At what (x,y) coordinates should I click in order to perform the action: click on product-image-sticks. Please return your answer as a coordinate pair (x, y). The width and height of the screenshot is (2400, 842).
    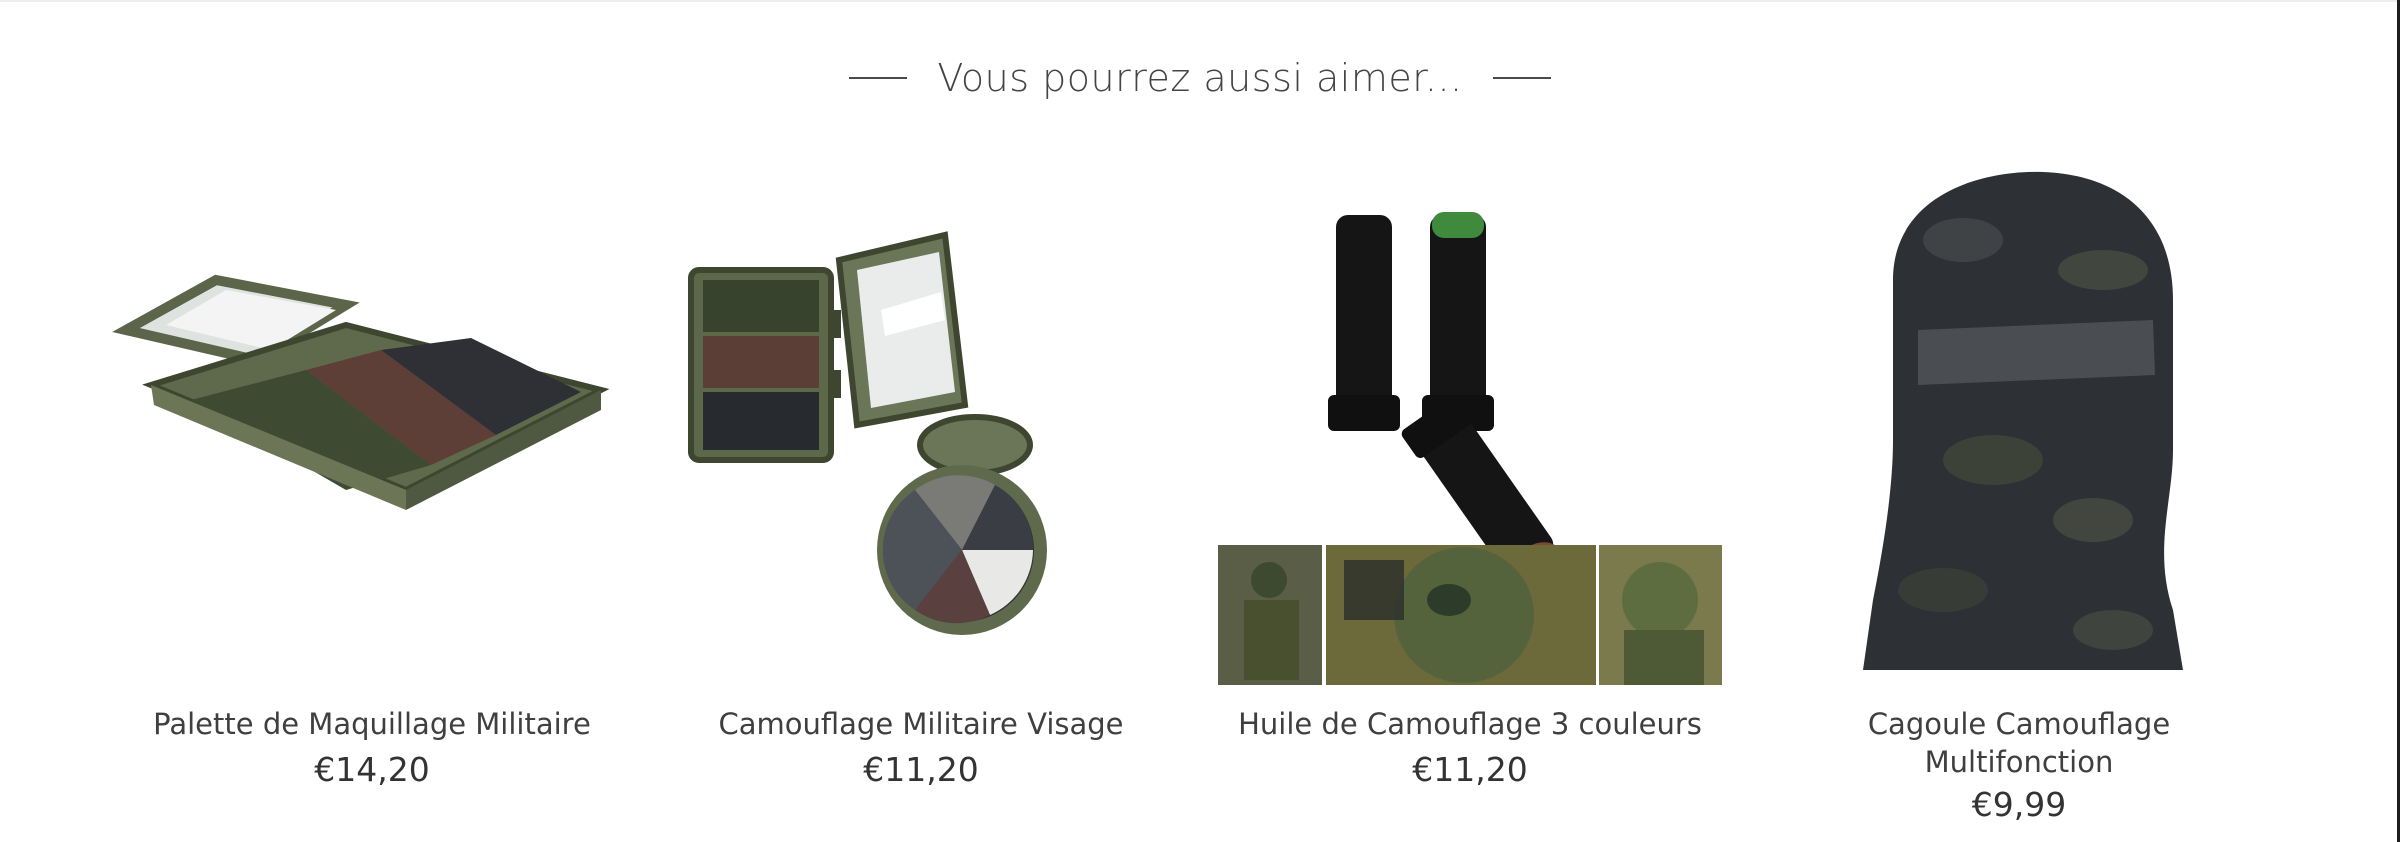
    Looking at the image, I should click on (1470, 425).